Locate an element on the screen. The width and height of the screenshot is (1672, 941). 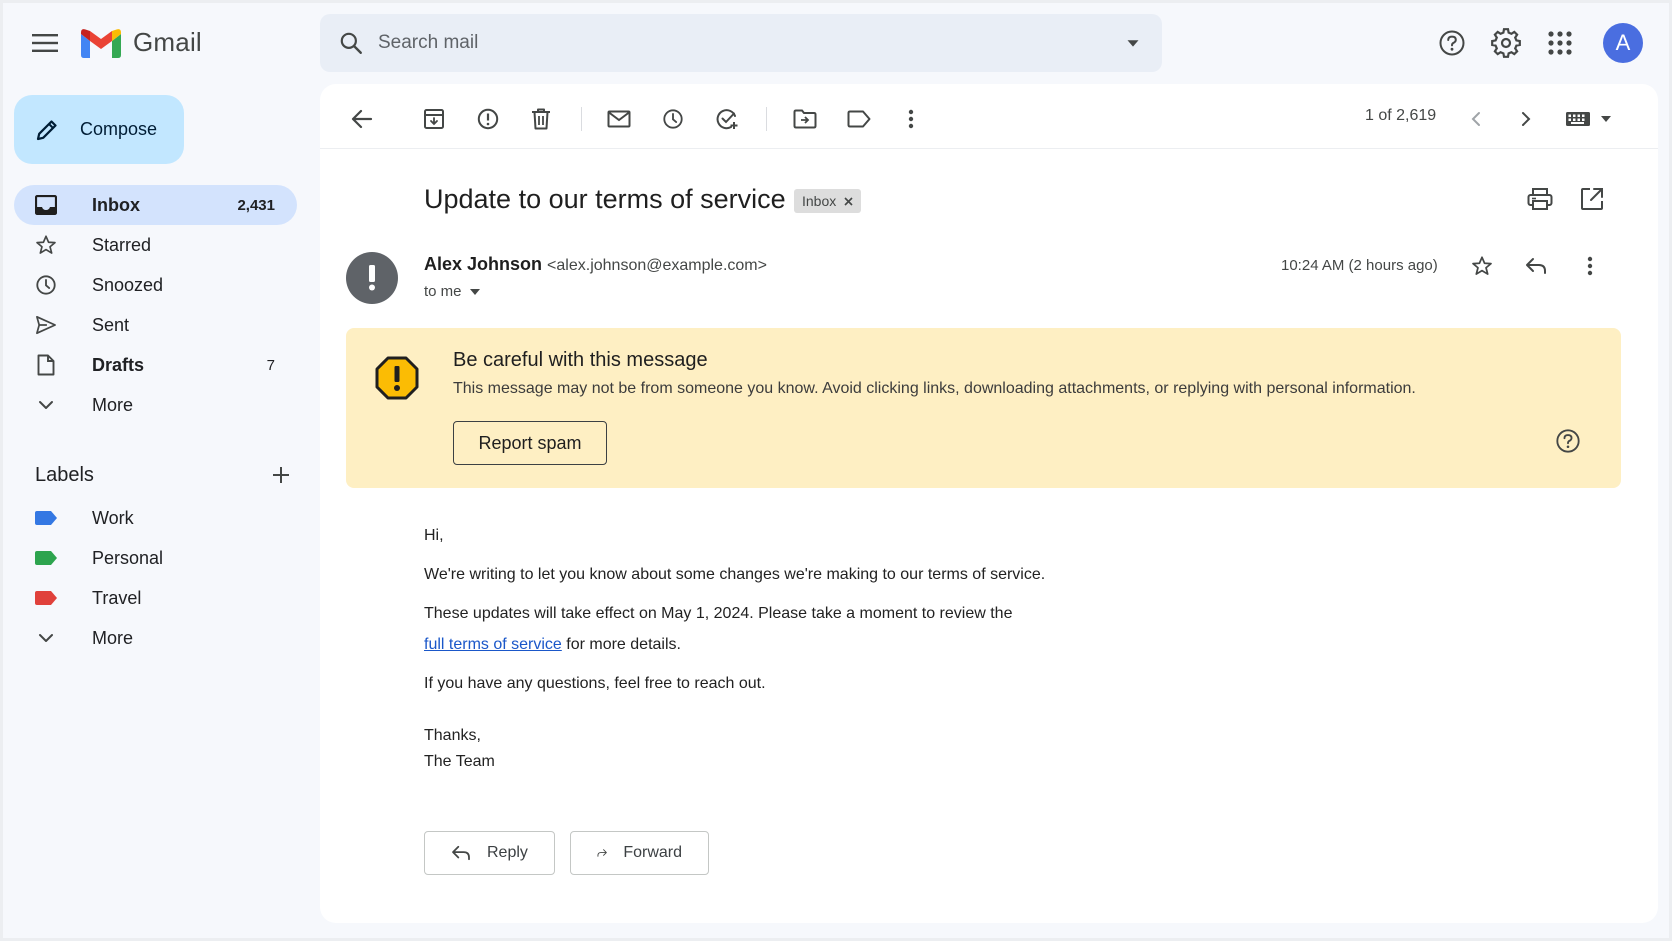
move-to-button is located at coordinates (805, 119).